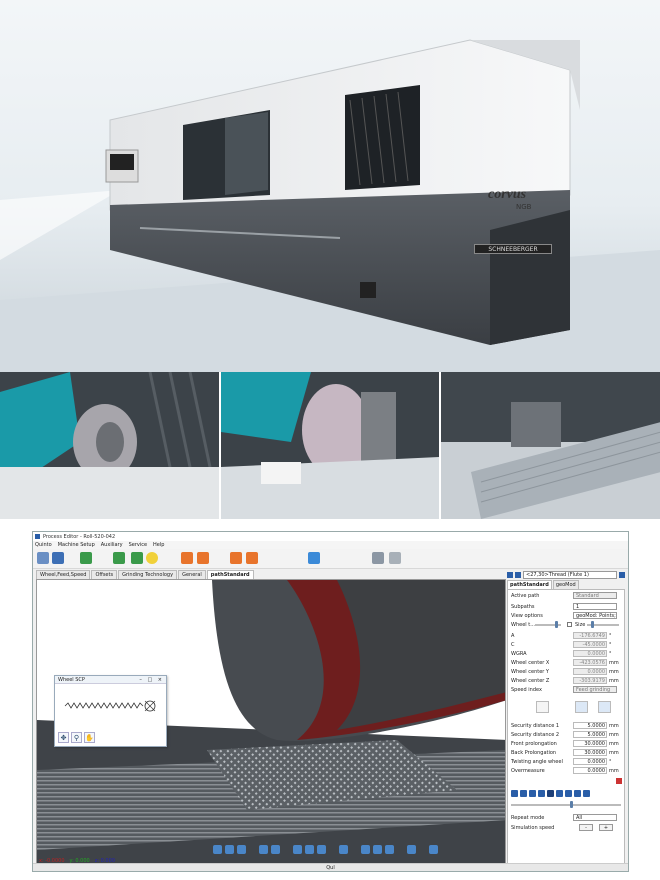 This screenshot has width=660, height=880. I want to click on move-icon, so click(217, 849).